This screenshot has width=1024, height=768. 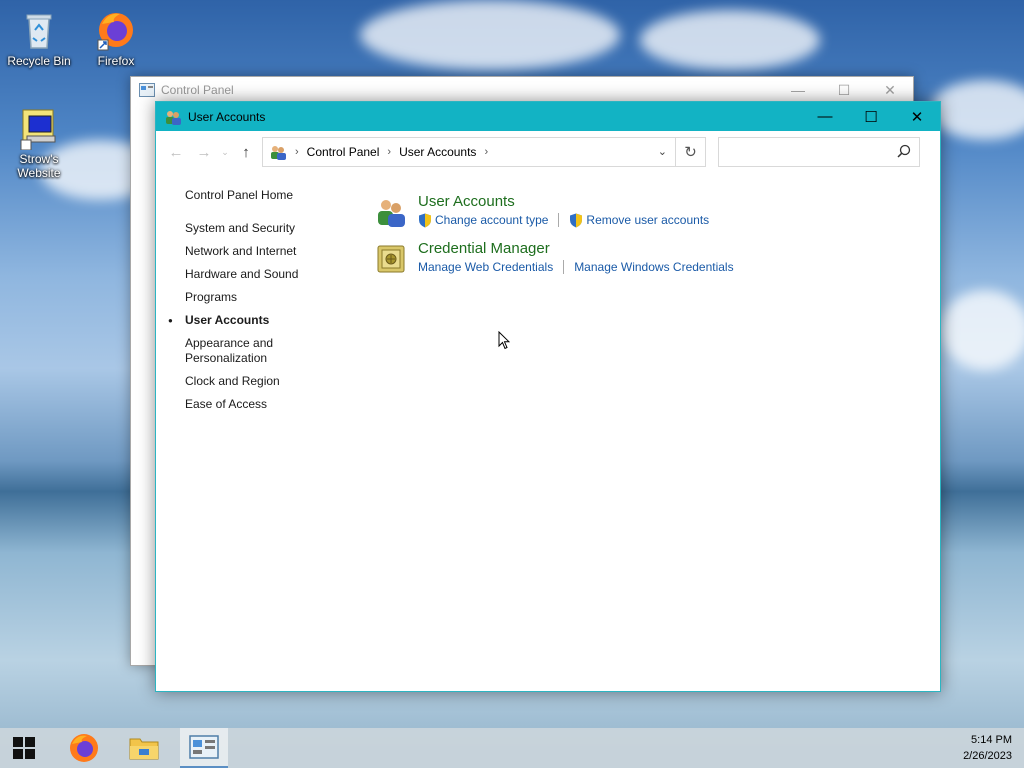 I want to click on address-bar: › Control Panel › User Accounts › ⌄, so click(x=469, y=152).